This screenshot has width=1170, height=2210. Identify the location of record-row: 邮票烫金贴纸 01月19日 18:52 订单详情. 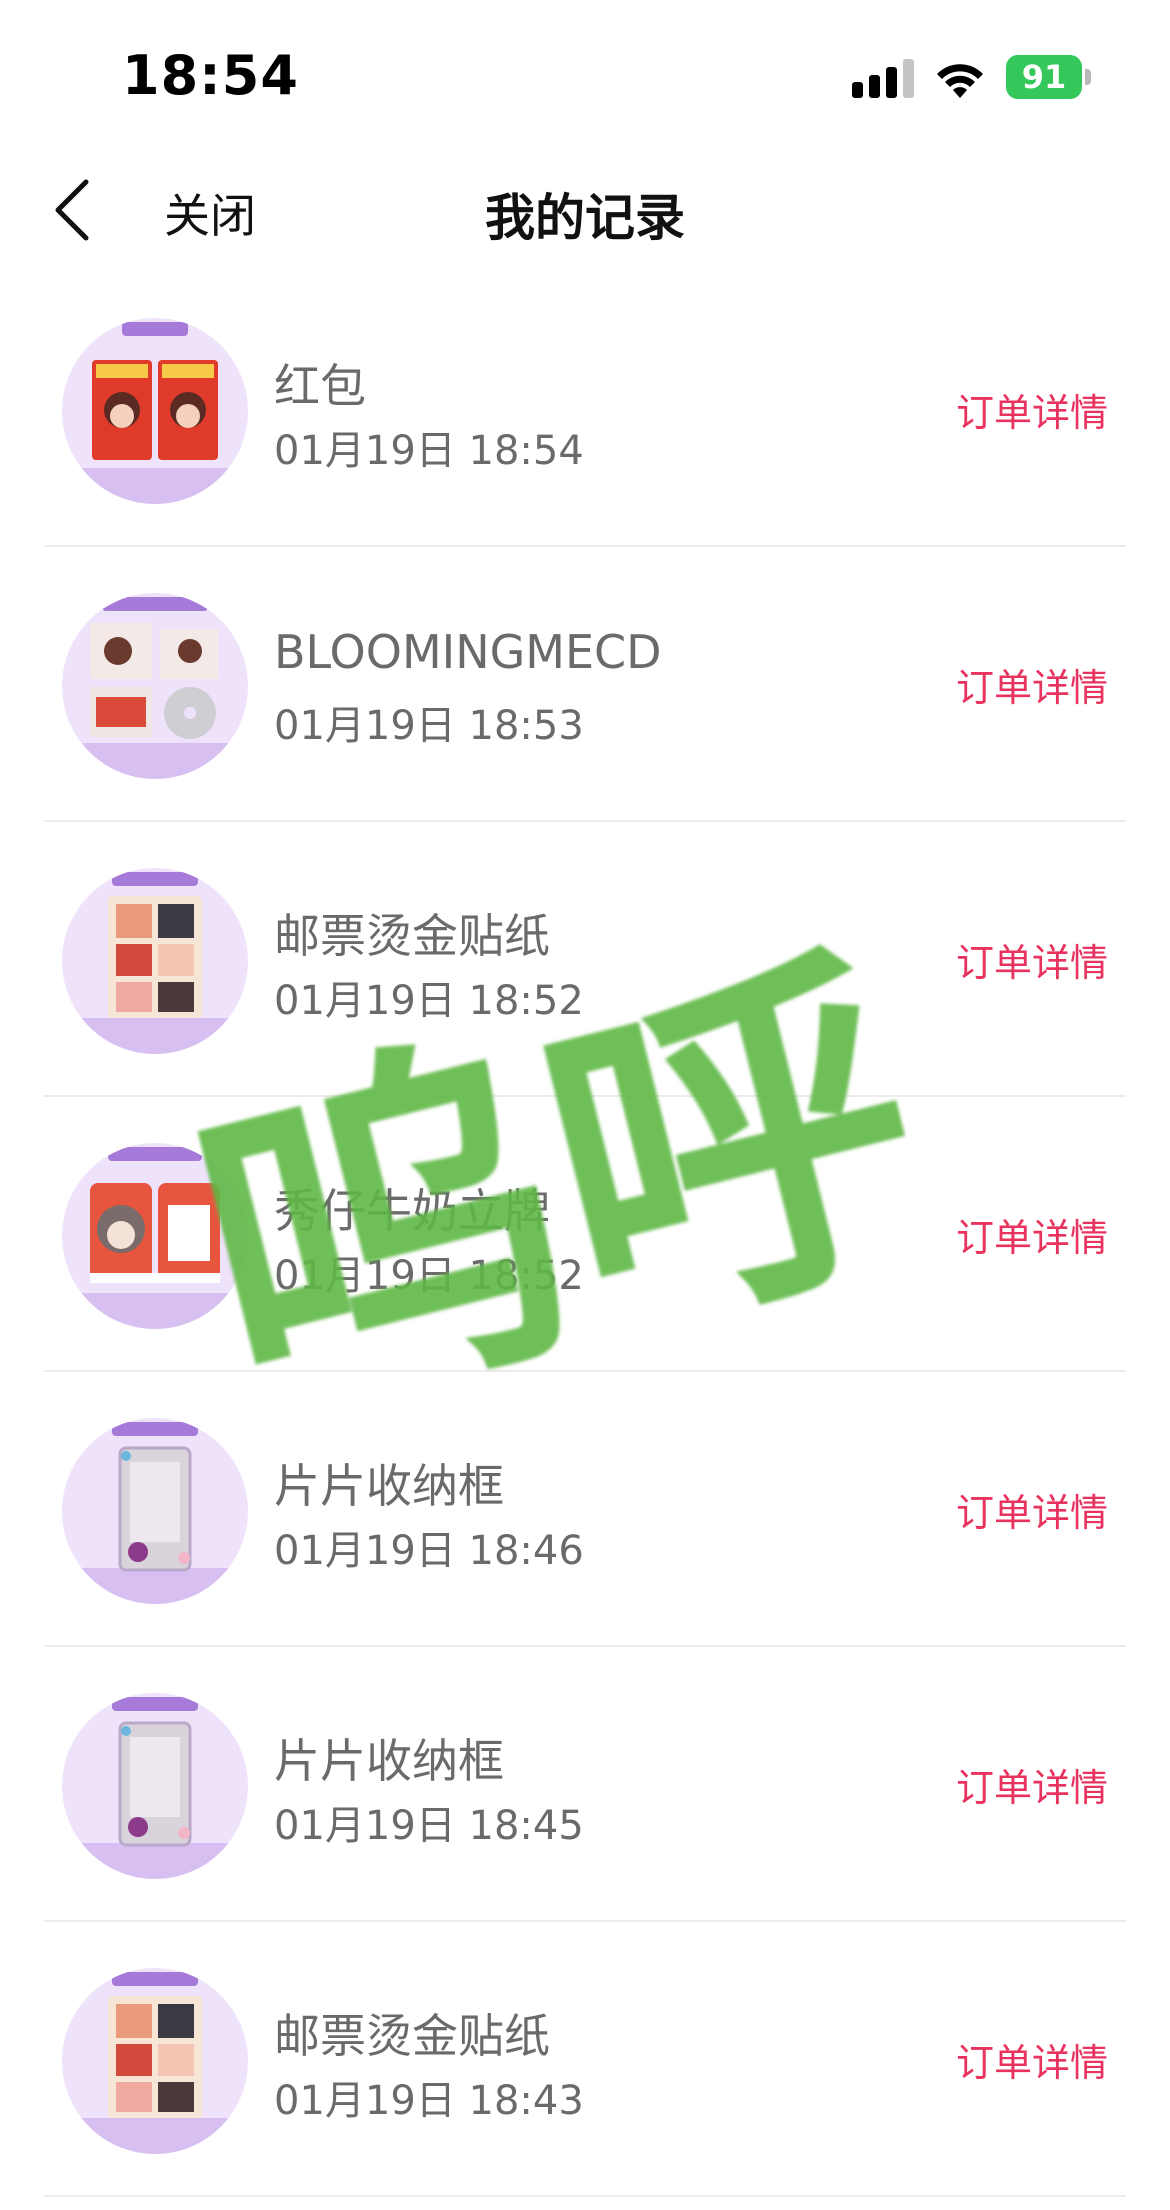
(585, 959).